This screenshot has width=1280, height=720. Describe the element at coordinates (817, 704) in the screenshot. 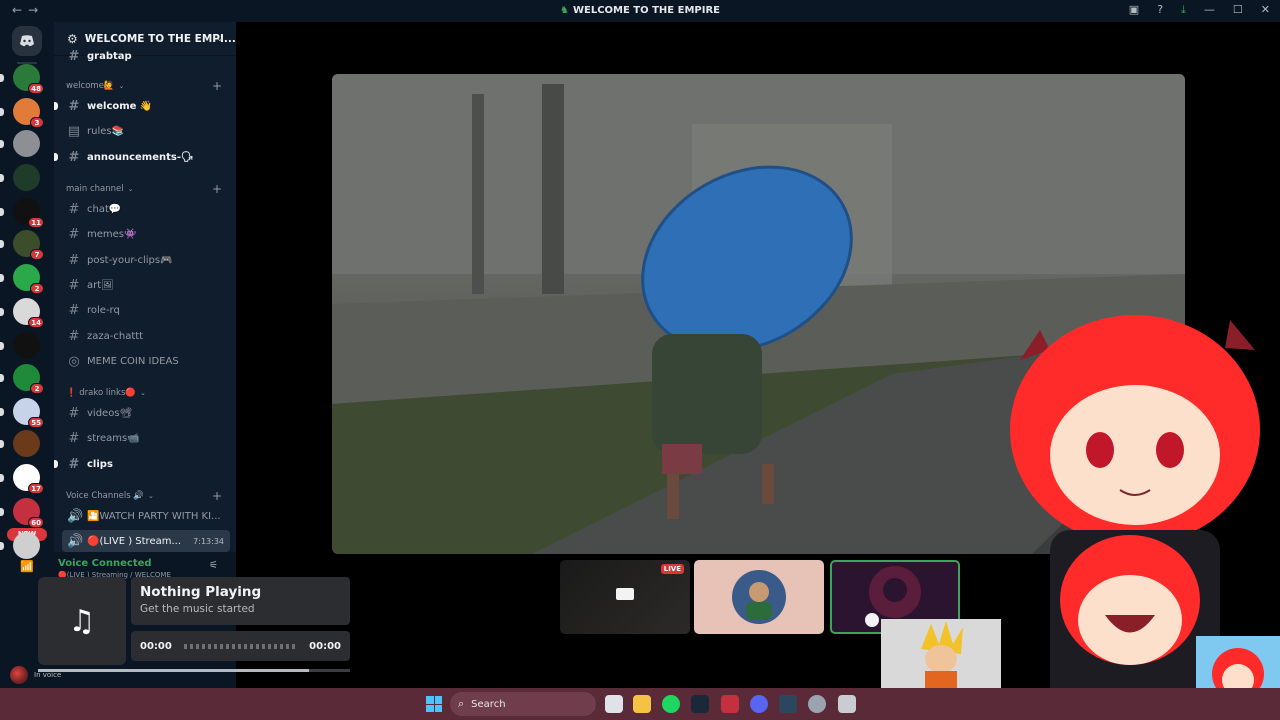

I see `obs-icon` at that location.